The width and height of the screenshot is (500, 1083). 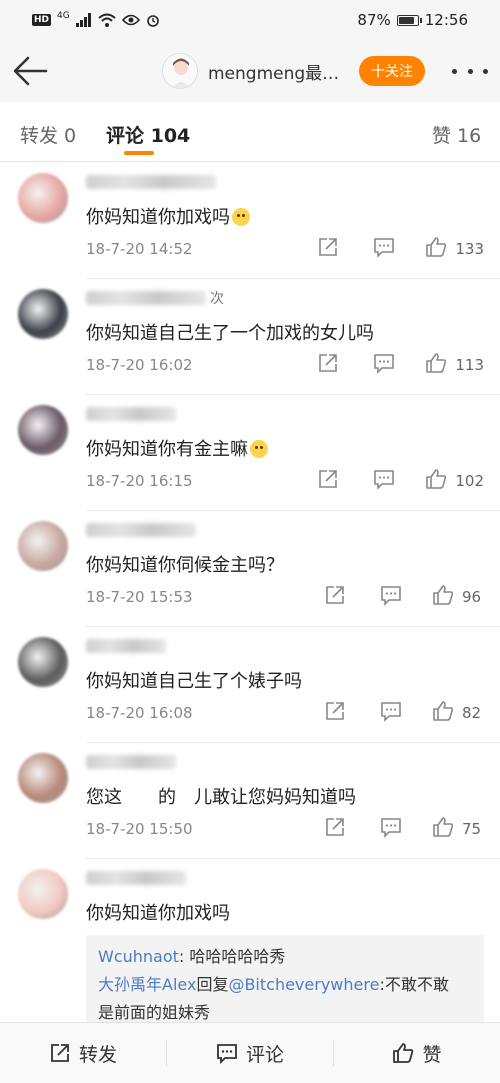 I want to click on like-button: 赞, so click(x=417, y=1053).